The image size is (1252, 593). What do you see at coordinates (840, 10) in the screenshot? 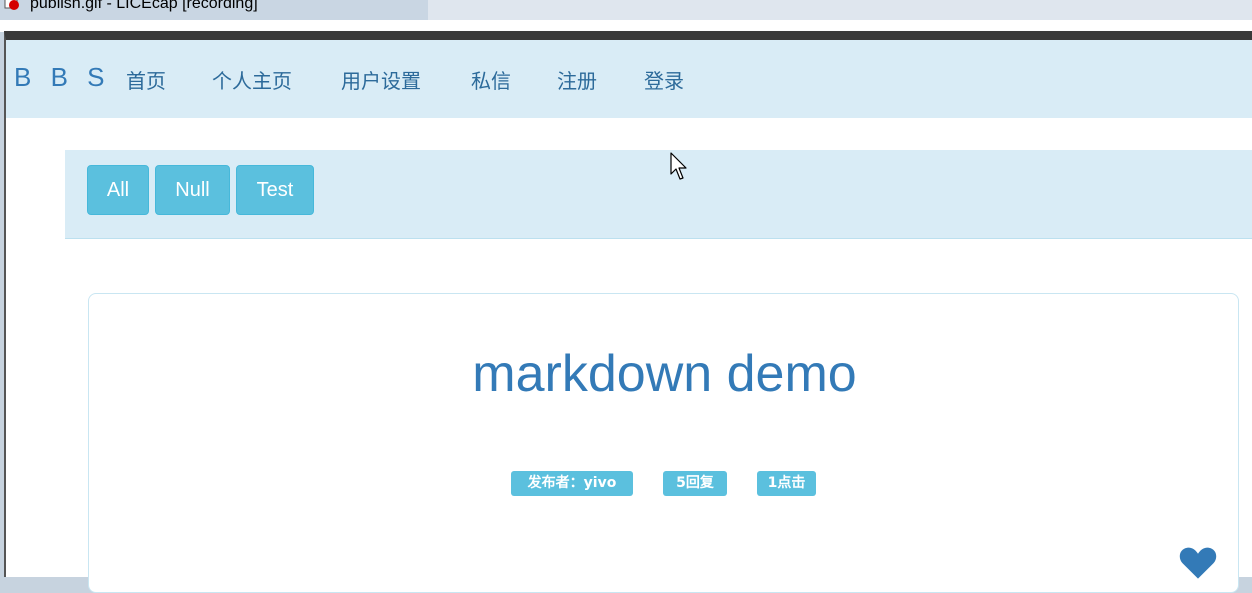
I see `recorder-title-right` at bounding box center [840, 10].